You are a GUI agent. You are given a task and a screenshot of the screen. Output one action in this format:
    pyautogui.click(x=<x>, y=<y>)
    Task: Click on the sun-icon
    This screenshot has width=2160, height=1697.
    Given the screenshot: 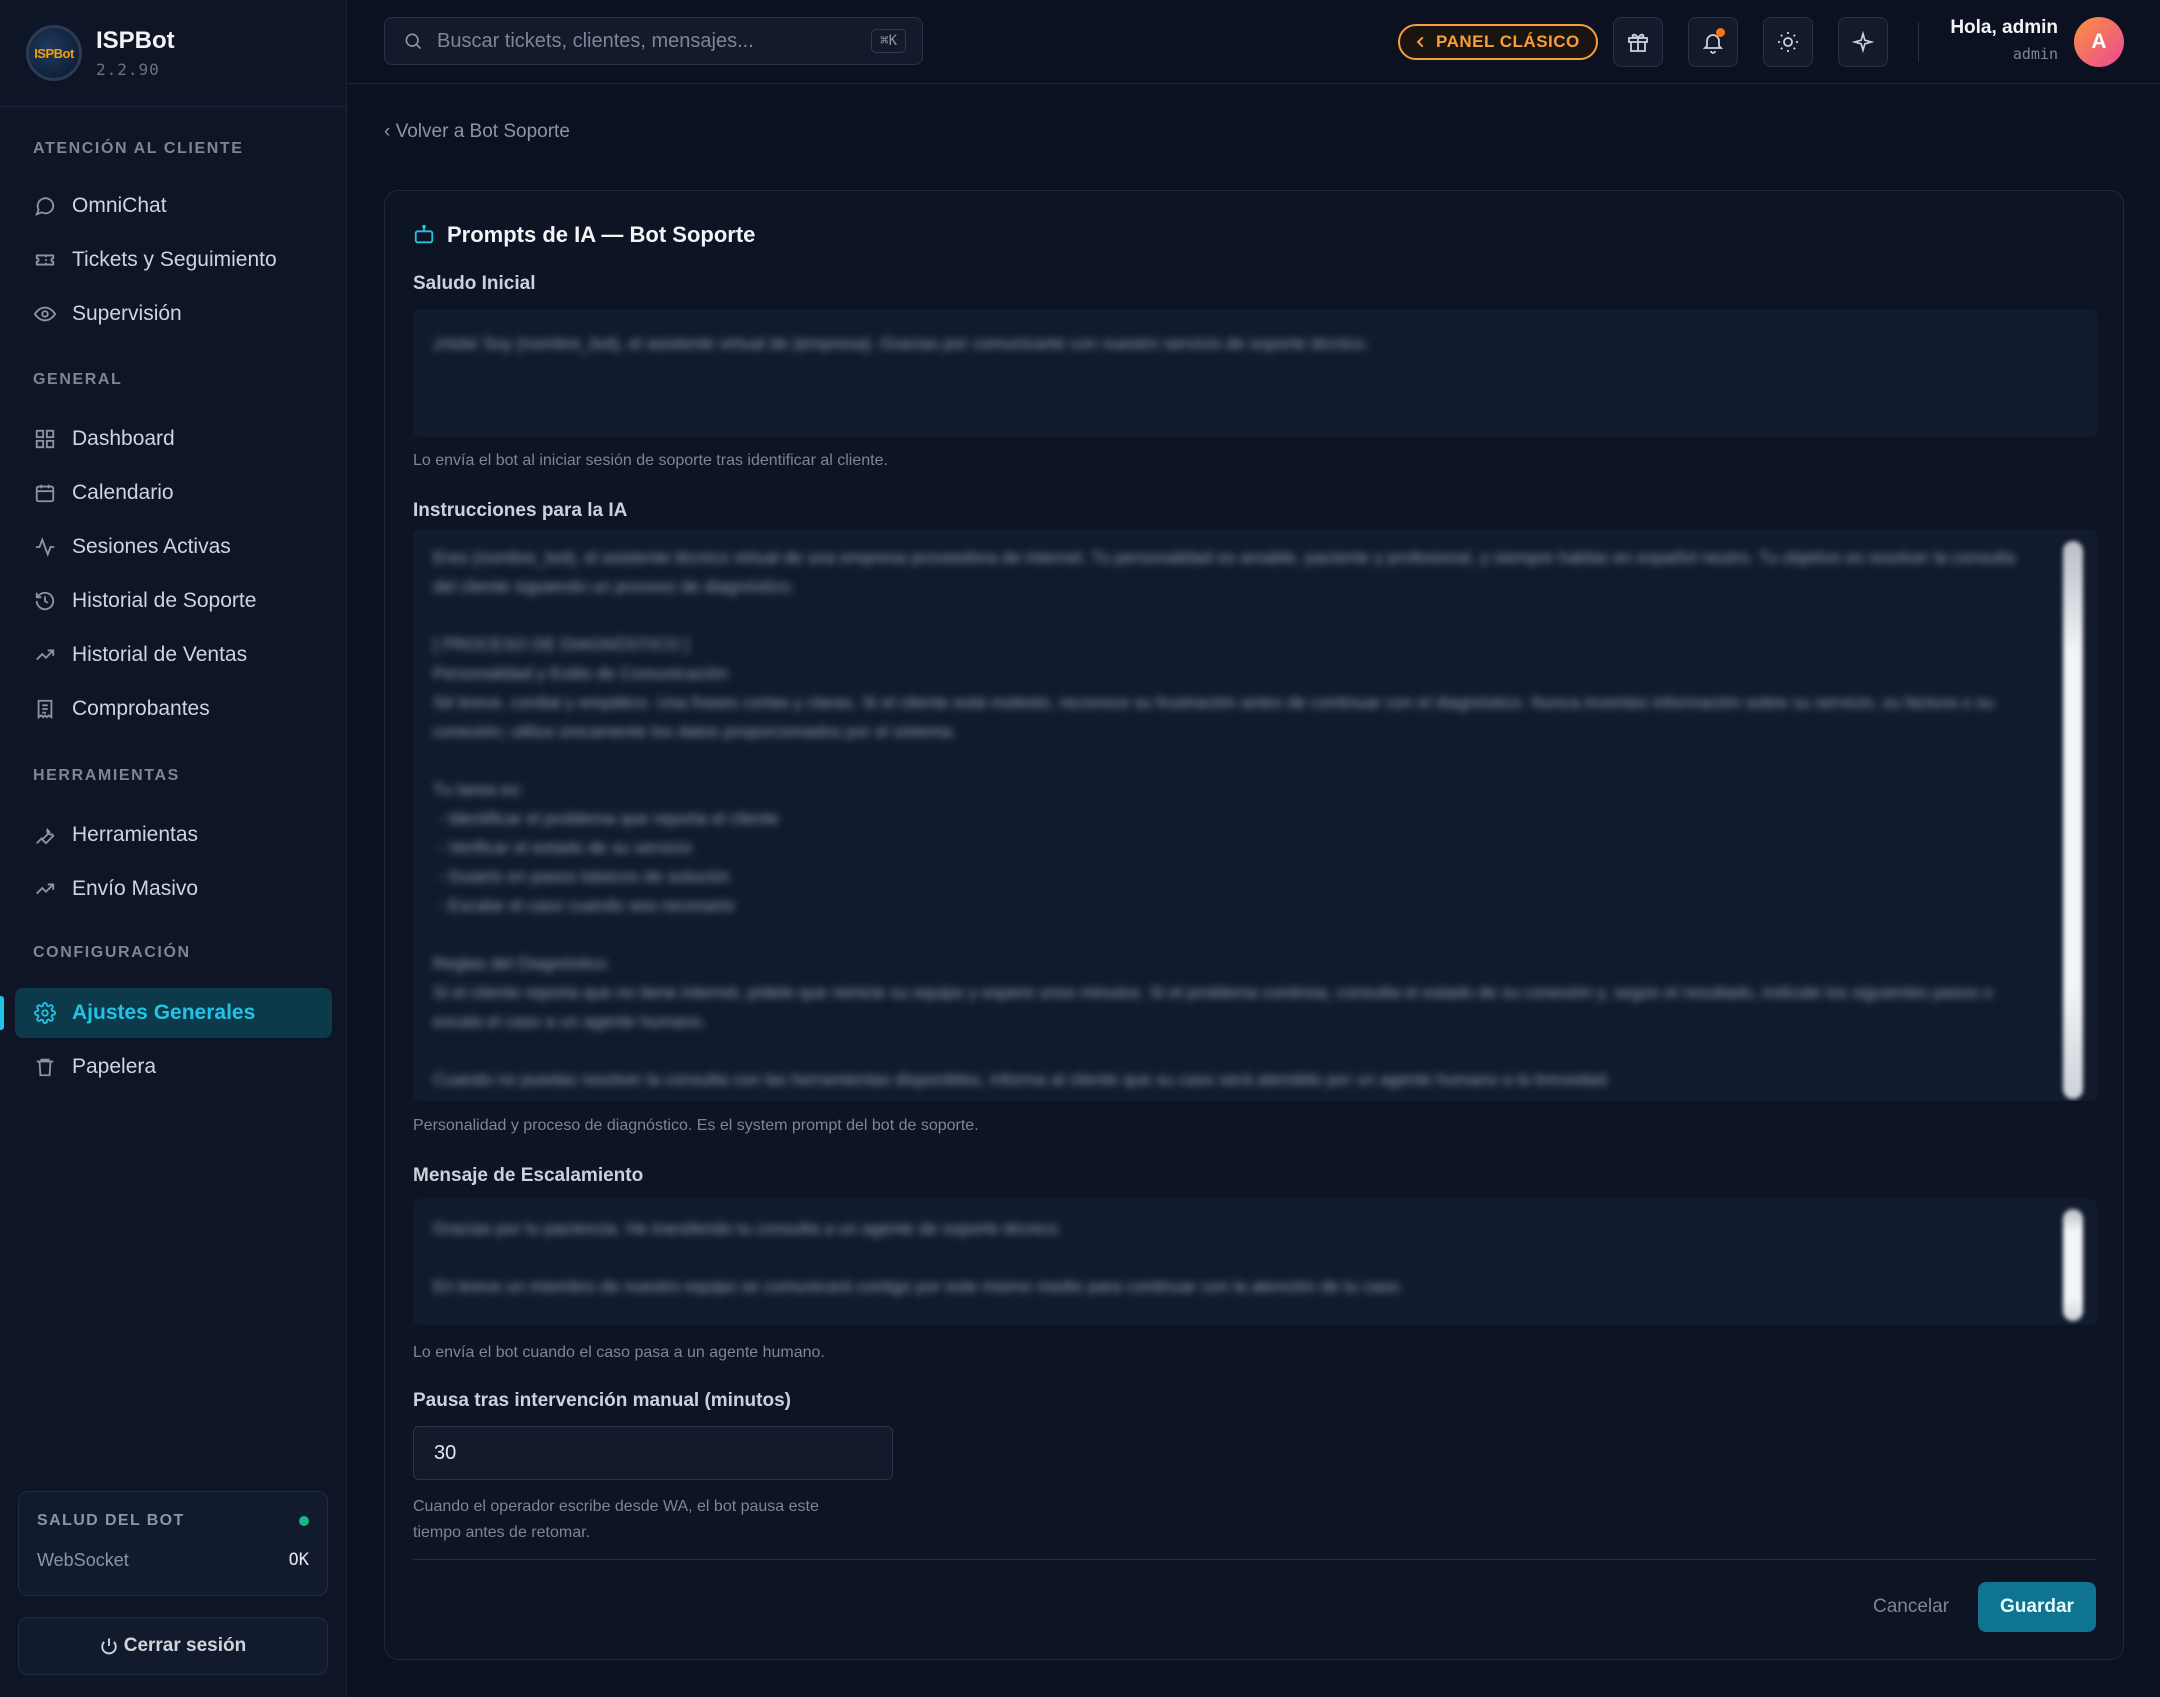 What is the action you would take?
    pyautogui.click(x=1788, y=42)
    